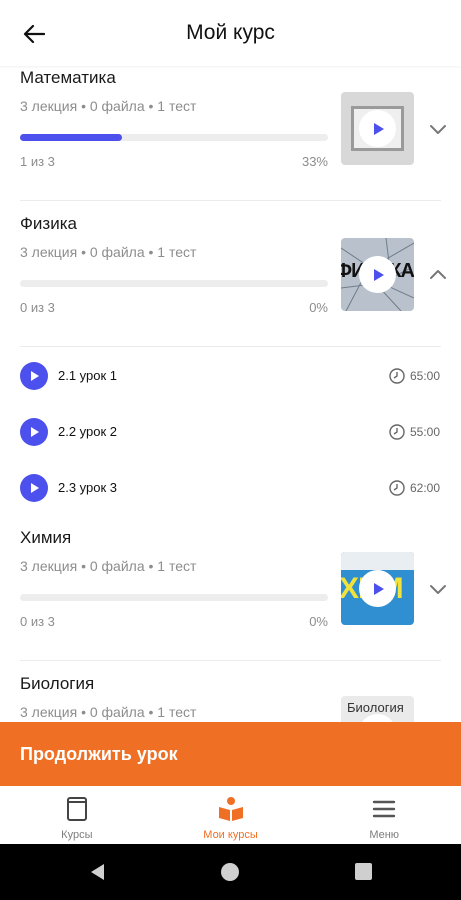  What do you see at coordinates (48, 223) in the screenshot?
I see `course-title: Физика` at bounding box center [48, 223].